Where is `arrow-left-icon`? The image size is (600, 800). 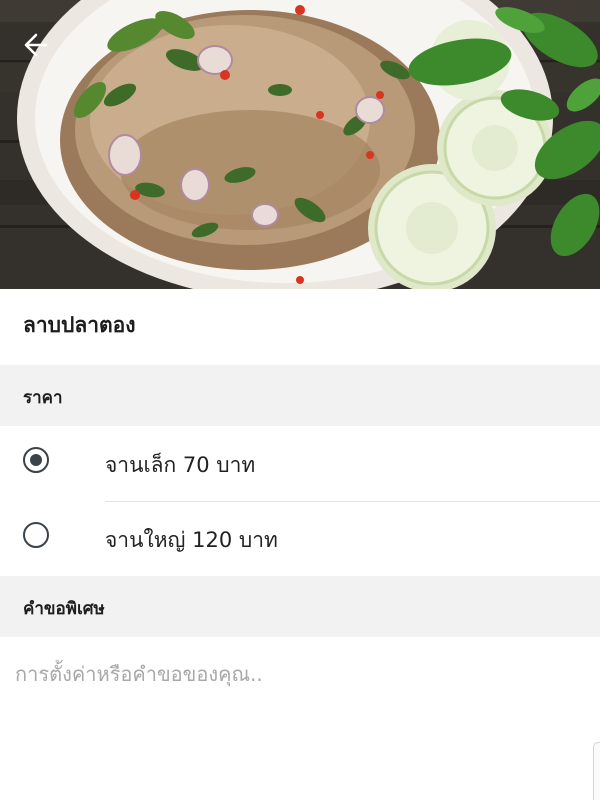 arrow-left-icon is located at coordinates (36, 45).